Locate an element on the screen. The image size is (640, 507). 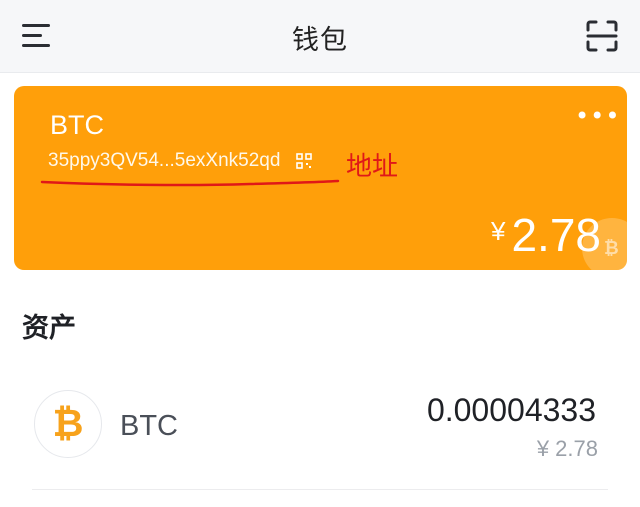
asset-amount: 0.00004333 is located at coordinates (511, 410).